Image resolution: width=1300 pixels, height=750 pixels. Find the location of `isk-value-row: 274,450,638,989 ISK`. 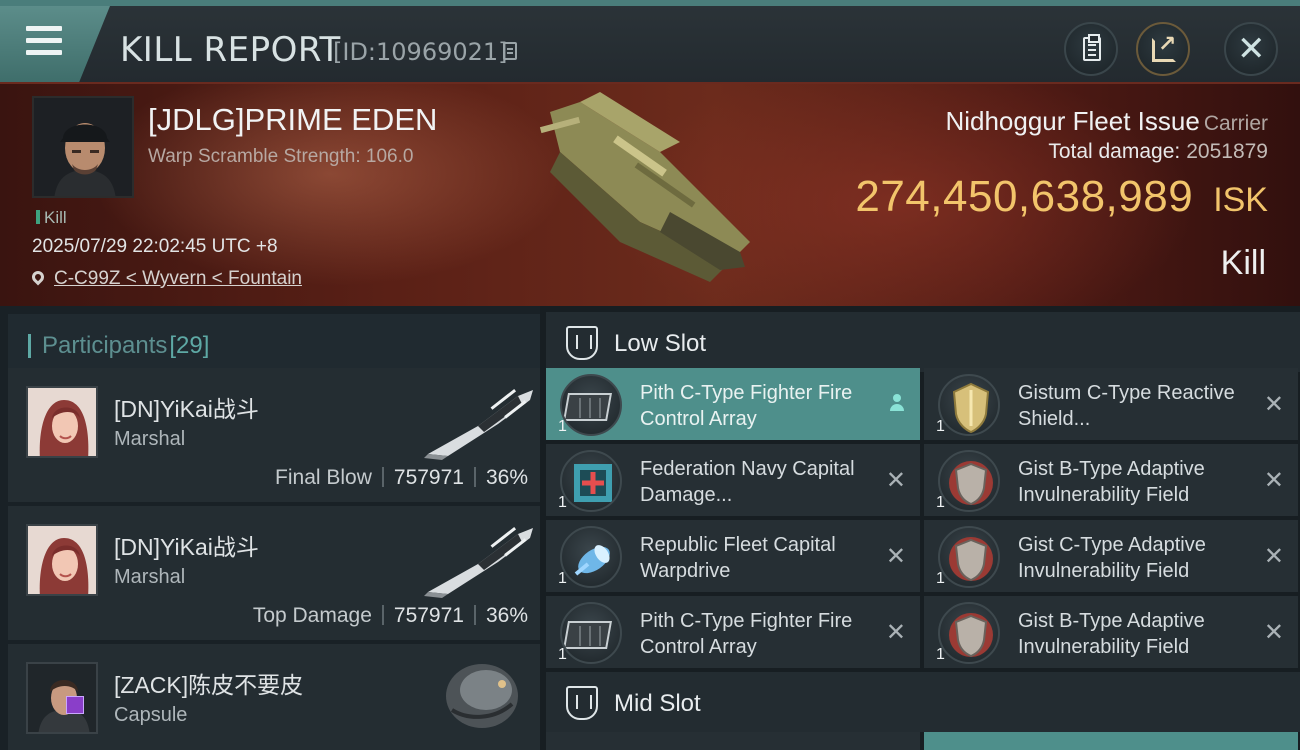

isk-value-row: 274,450,638,989 ISK is located at coordinates (1061, 197).